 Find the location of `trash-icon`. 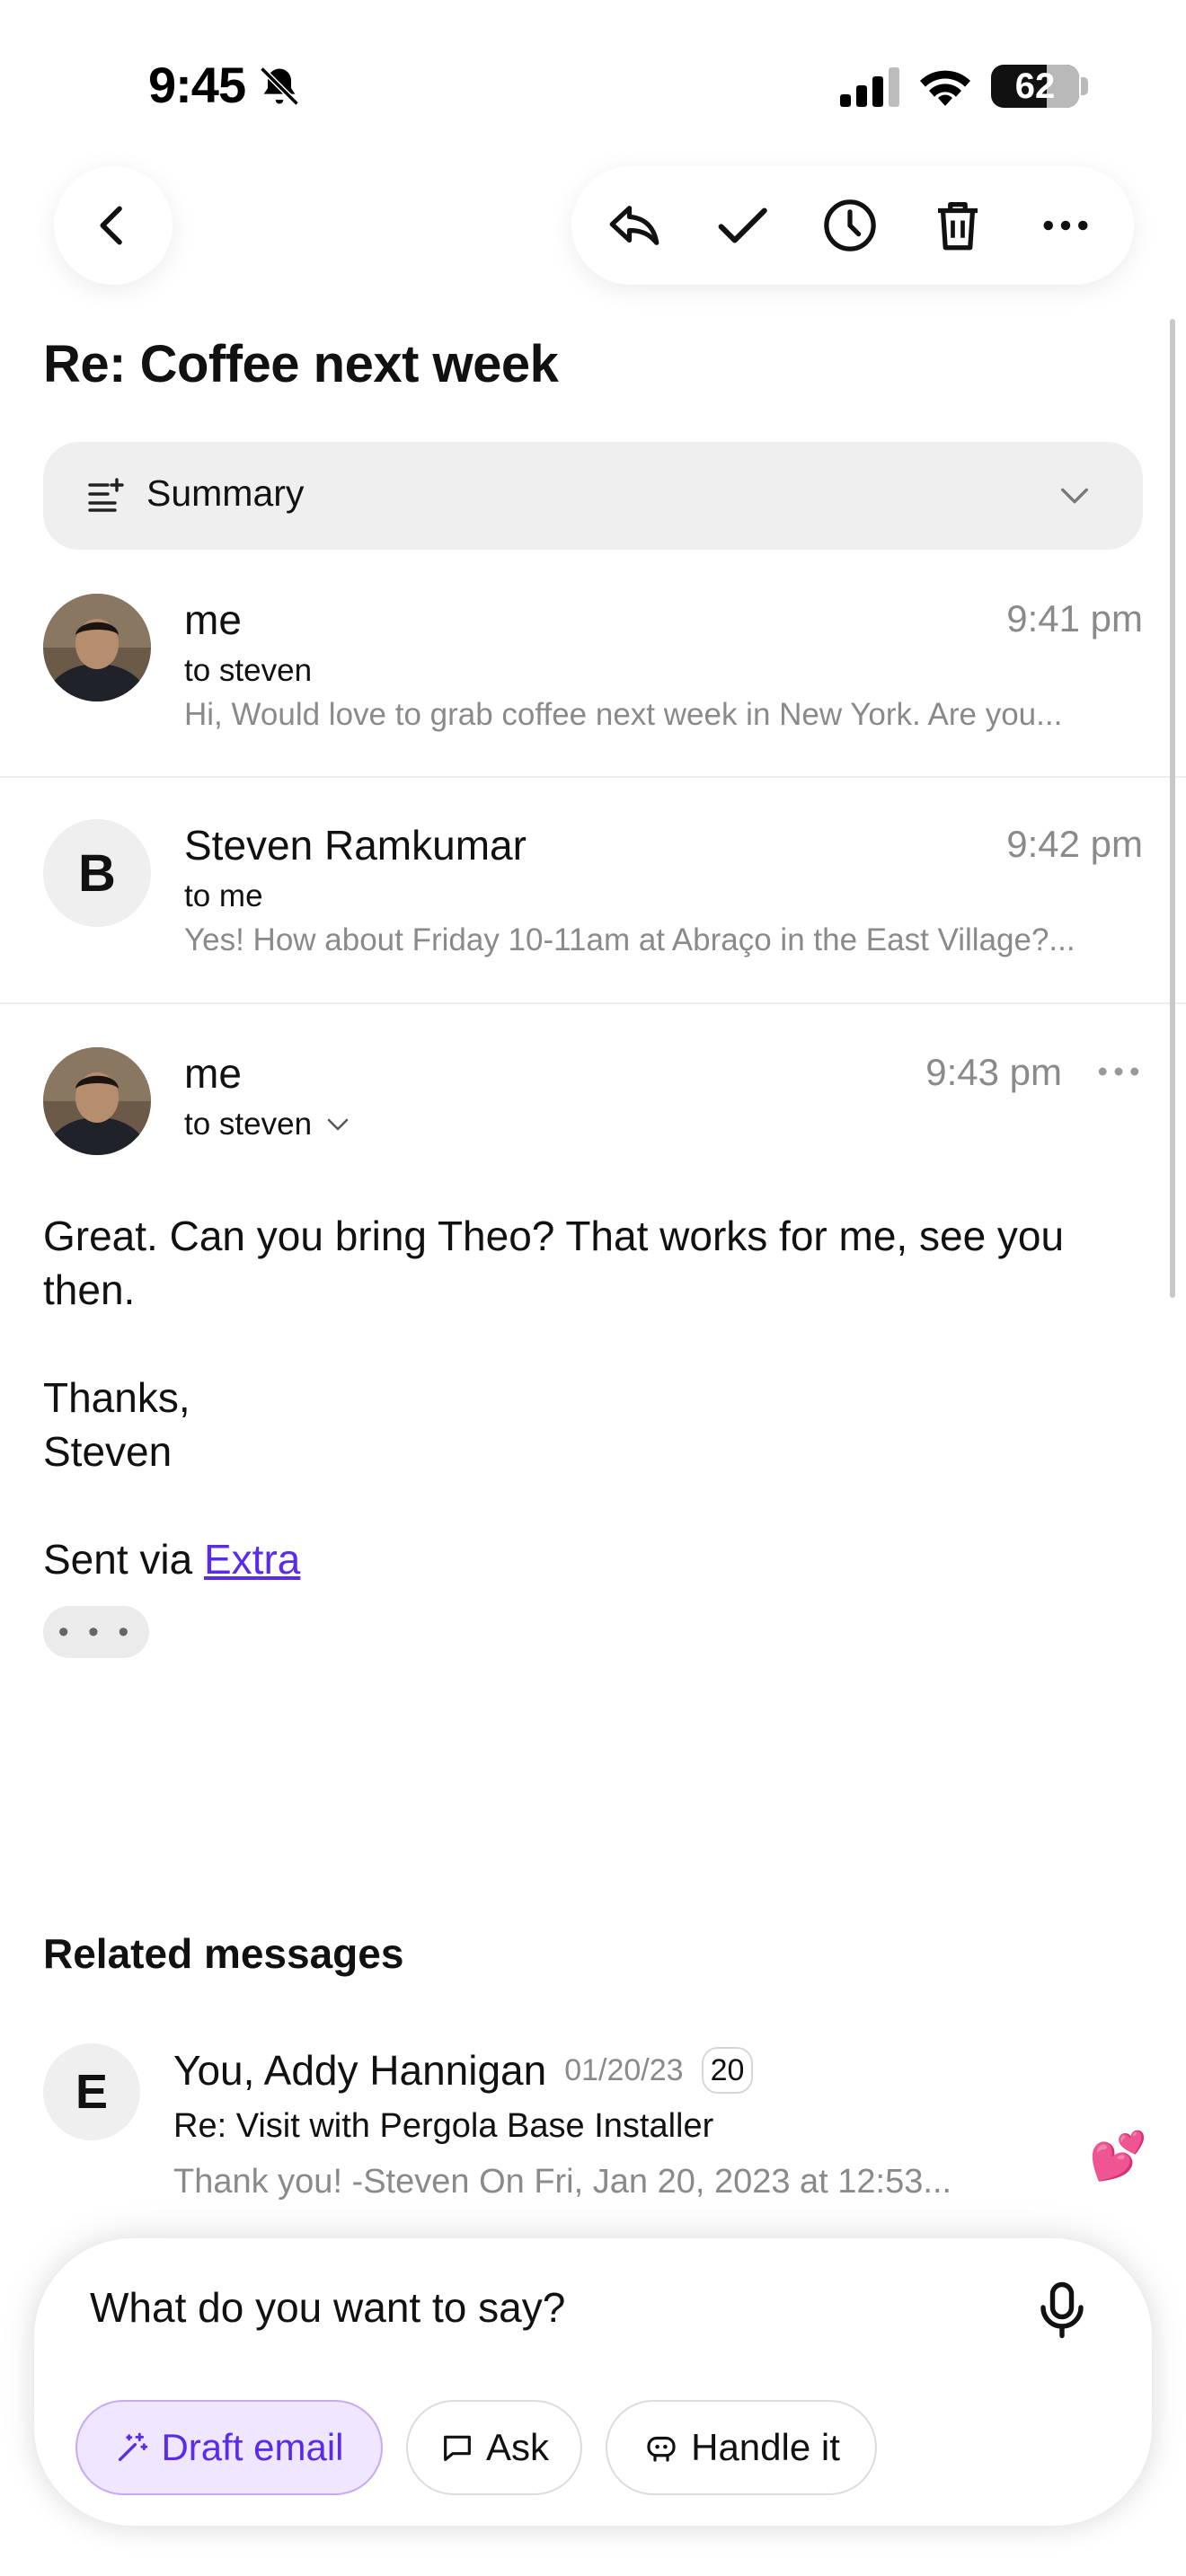

trash-icon is located at coordinates (958, 226).